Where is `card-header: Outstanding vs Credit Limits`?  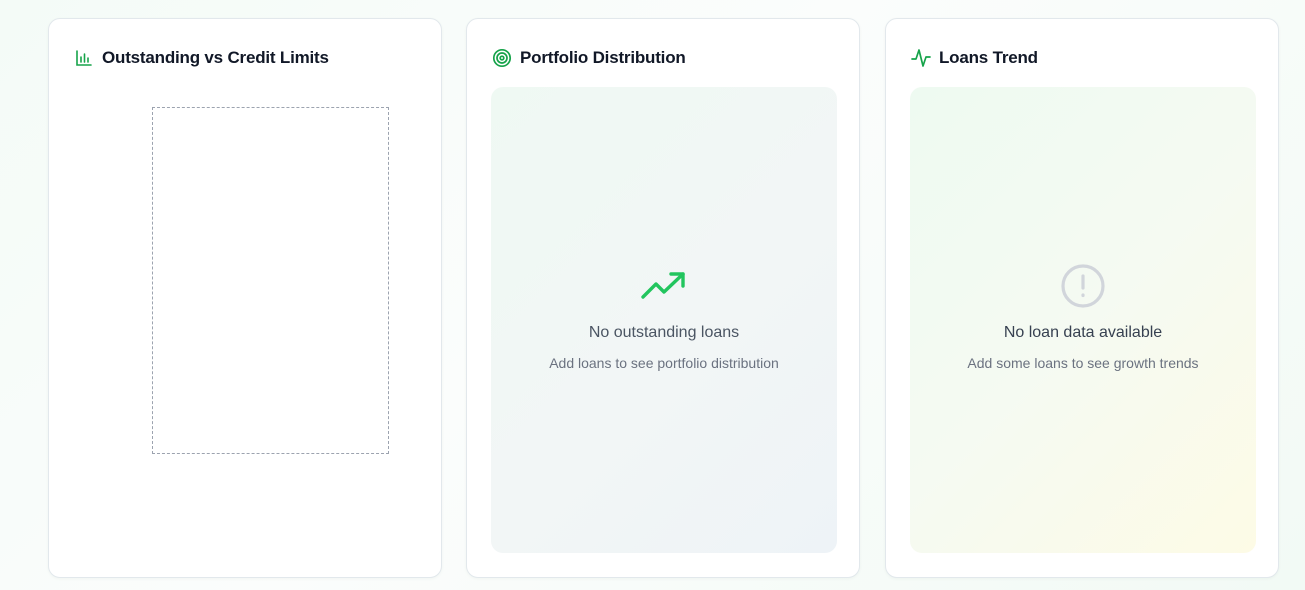
card-header: Outstanding vs Credit Limits is located at coordinates (201, 58).